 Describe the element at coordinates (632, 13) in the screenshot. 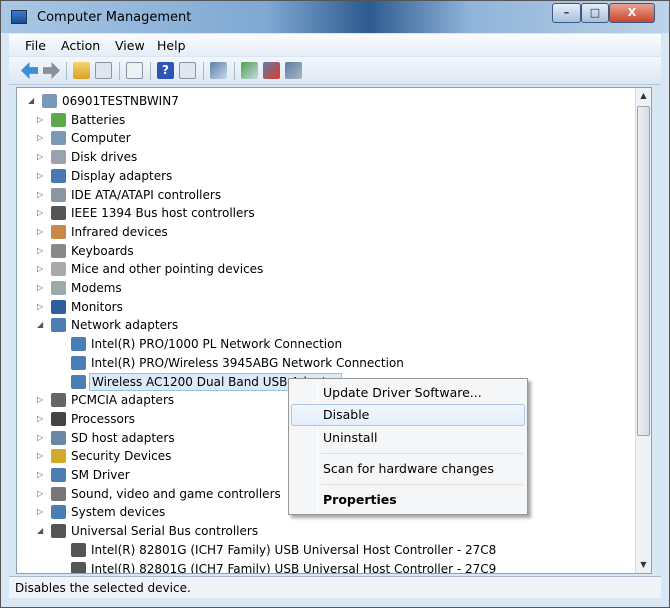

I see `close-button: X` at that location.